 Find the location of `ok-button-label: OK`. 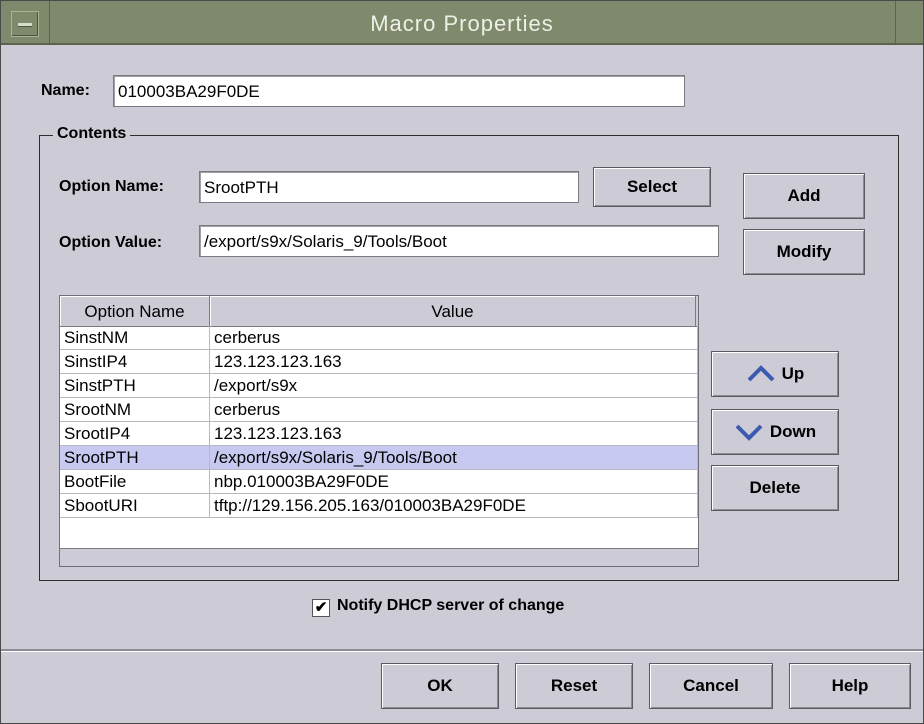

ok-button-label: OK is located at coordinates (440, 685).